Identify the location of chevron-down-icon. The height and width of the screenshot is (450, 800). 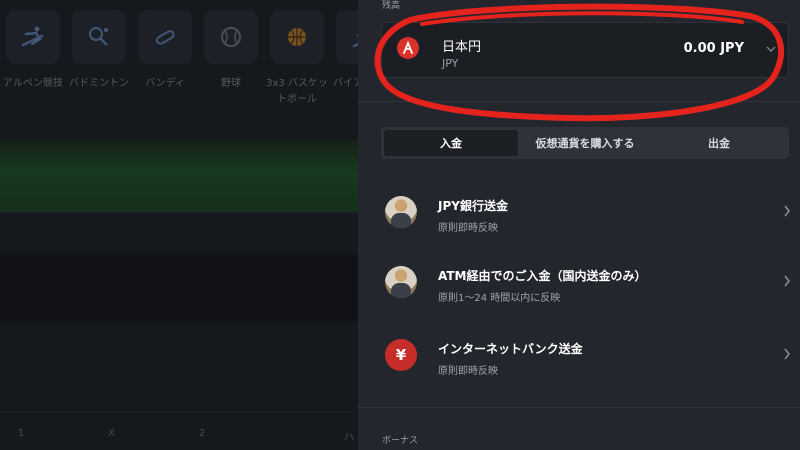
(771, 49).